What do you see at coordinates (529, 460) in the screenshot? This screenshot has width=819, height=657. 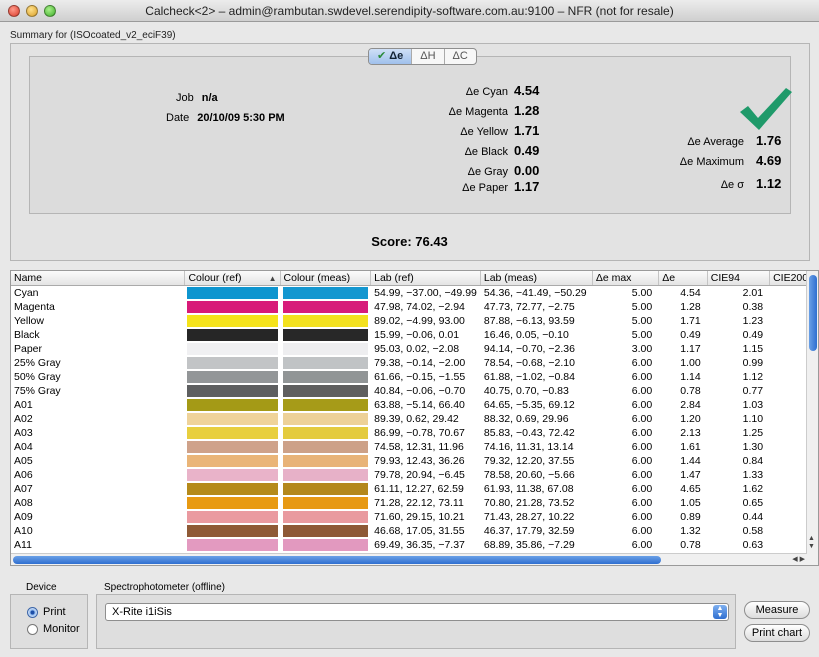 I see `cell-lab-meas: 79.32, 12.20, 37.55` at bounding box center [529, 460].